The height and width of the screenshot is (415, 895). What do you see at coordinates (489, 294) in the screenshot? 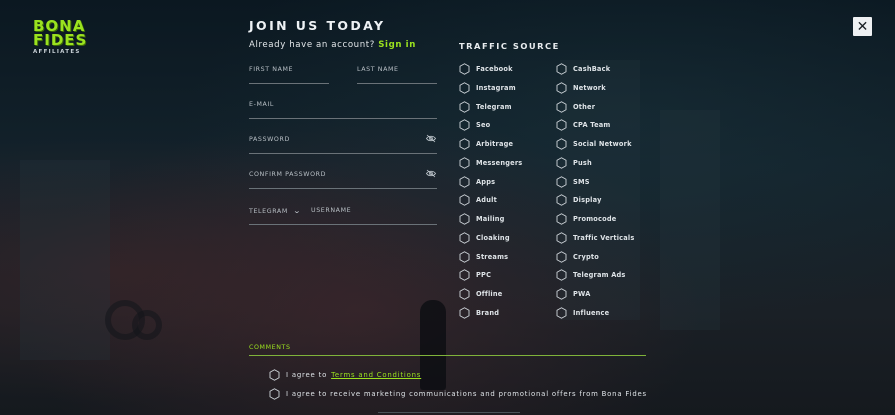
I see `traffic-option-label: Offline` at bounding box center [489, 294].